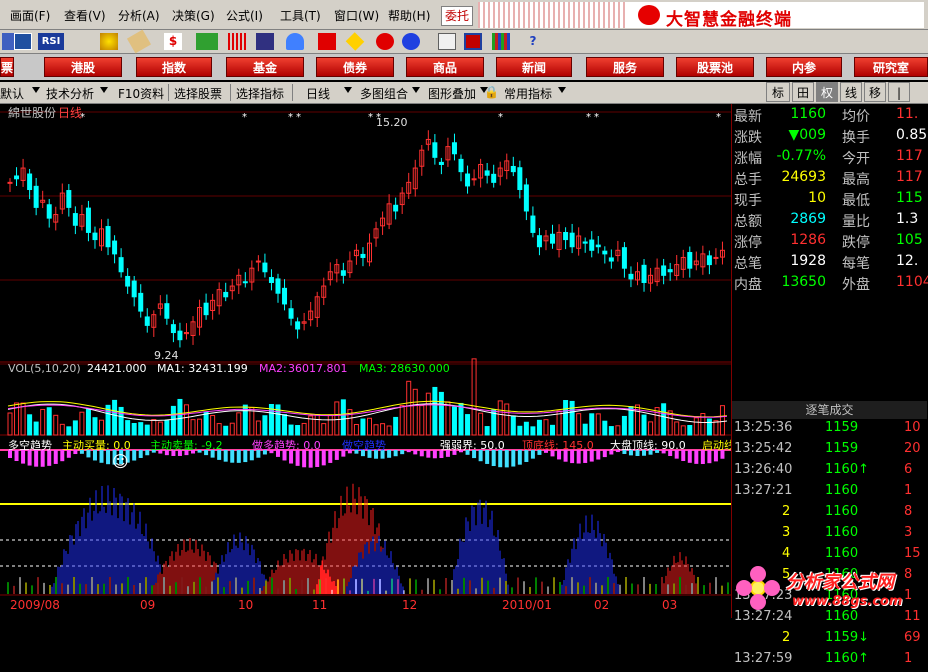 The image size is (928, 672). I want to click on right-tab-more: |, so click(899, 92).